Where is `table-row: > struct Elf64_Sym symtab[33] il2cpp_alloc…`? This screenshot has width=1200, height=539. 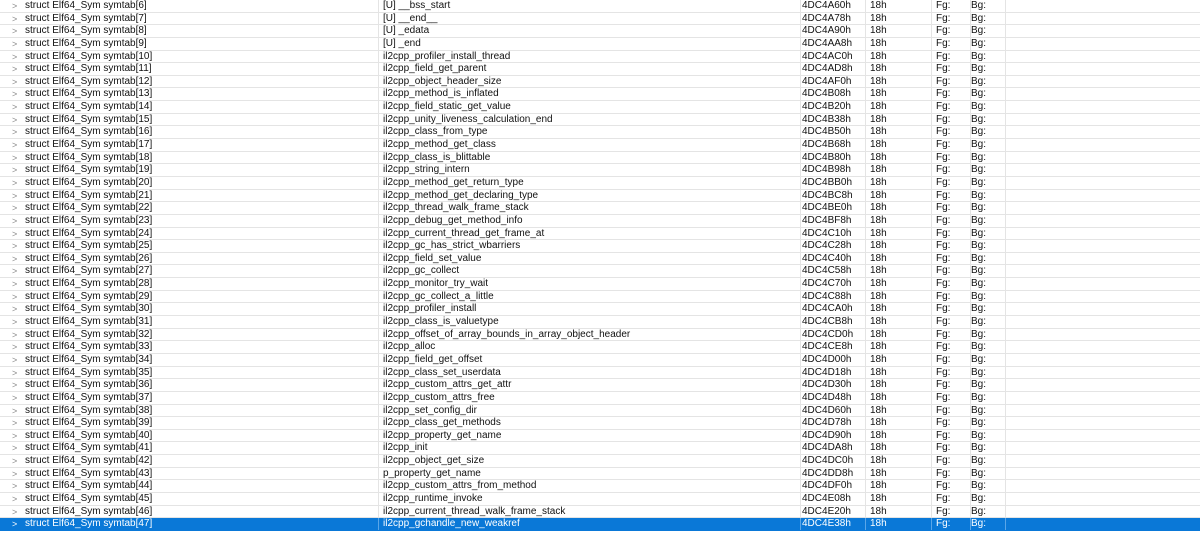 table-row: > struct Elf64_Sym symtab[33] il2cpp_alloc… is located at coordinates (600, 347).